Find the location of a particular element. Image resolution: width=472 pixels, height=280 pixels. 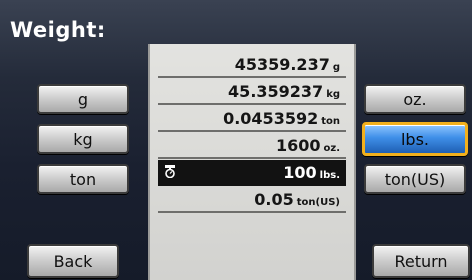

unit-button-label: ton(US) is located at coordinates (415, 179).